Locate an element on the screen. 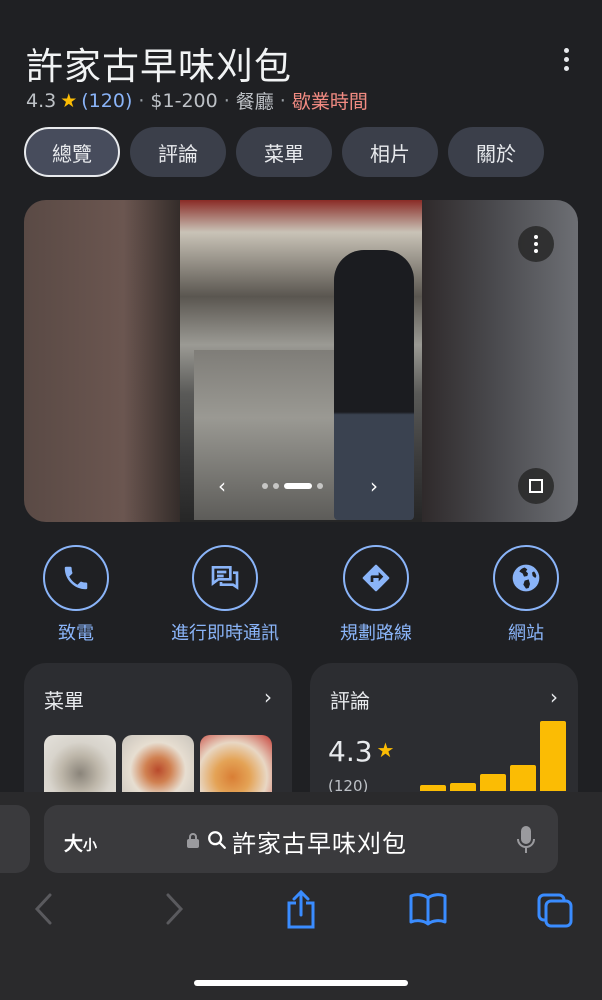 The height and width of the screenshot is (1000, 602). website-label: 網站 is located at coordinates (526, 633).